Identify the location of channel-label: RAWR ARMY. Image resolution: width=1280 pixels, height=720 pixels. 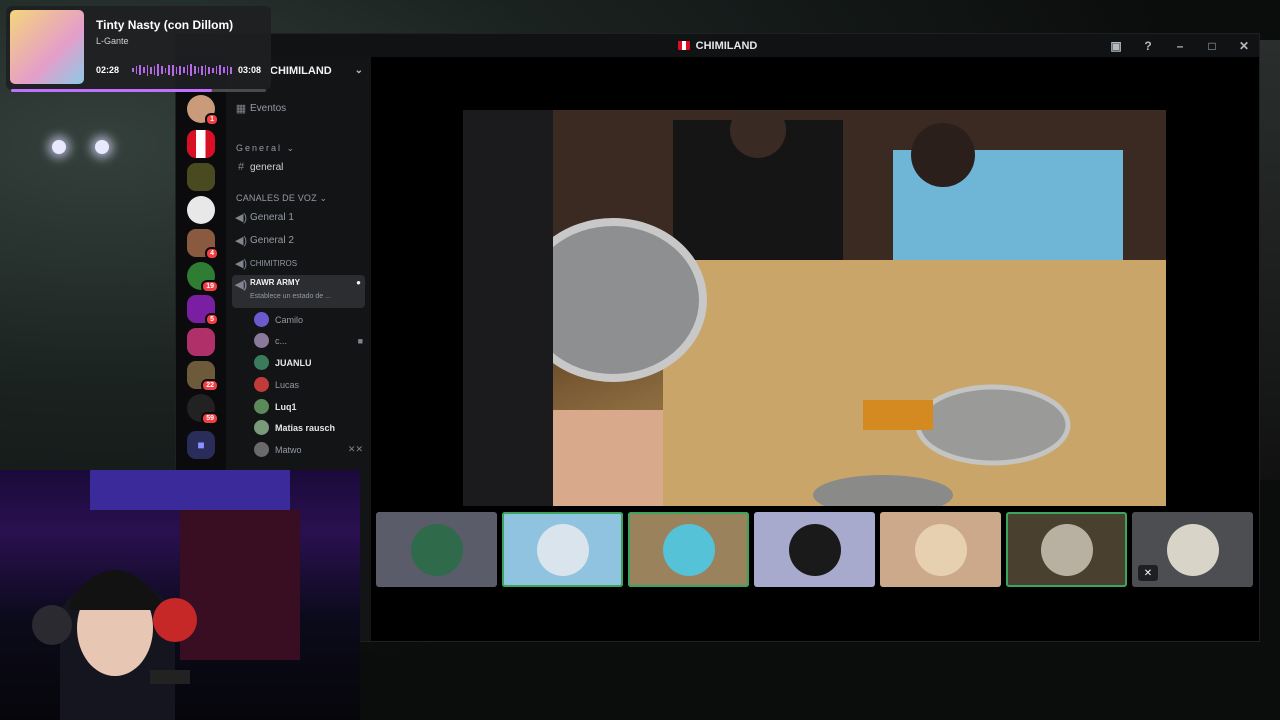
(275, 282).